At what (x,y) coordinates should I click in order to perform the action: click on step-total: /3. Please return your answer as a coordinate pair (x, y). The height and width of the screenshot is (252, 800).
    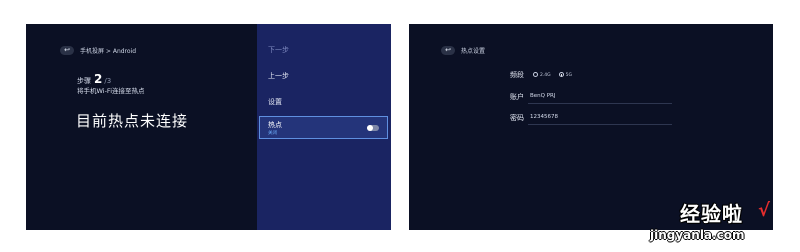
    Looking at the image, I should click on (108, 81).